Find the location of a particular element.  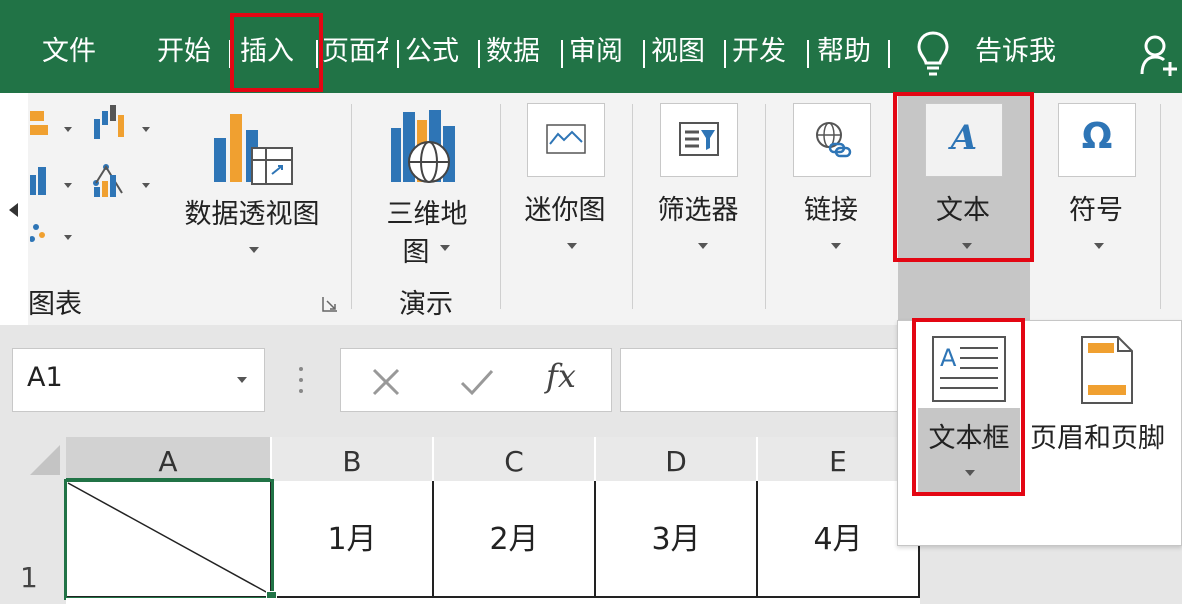

column-header-d: D is located at coordinates (677, 459).